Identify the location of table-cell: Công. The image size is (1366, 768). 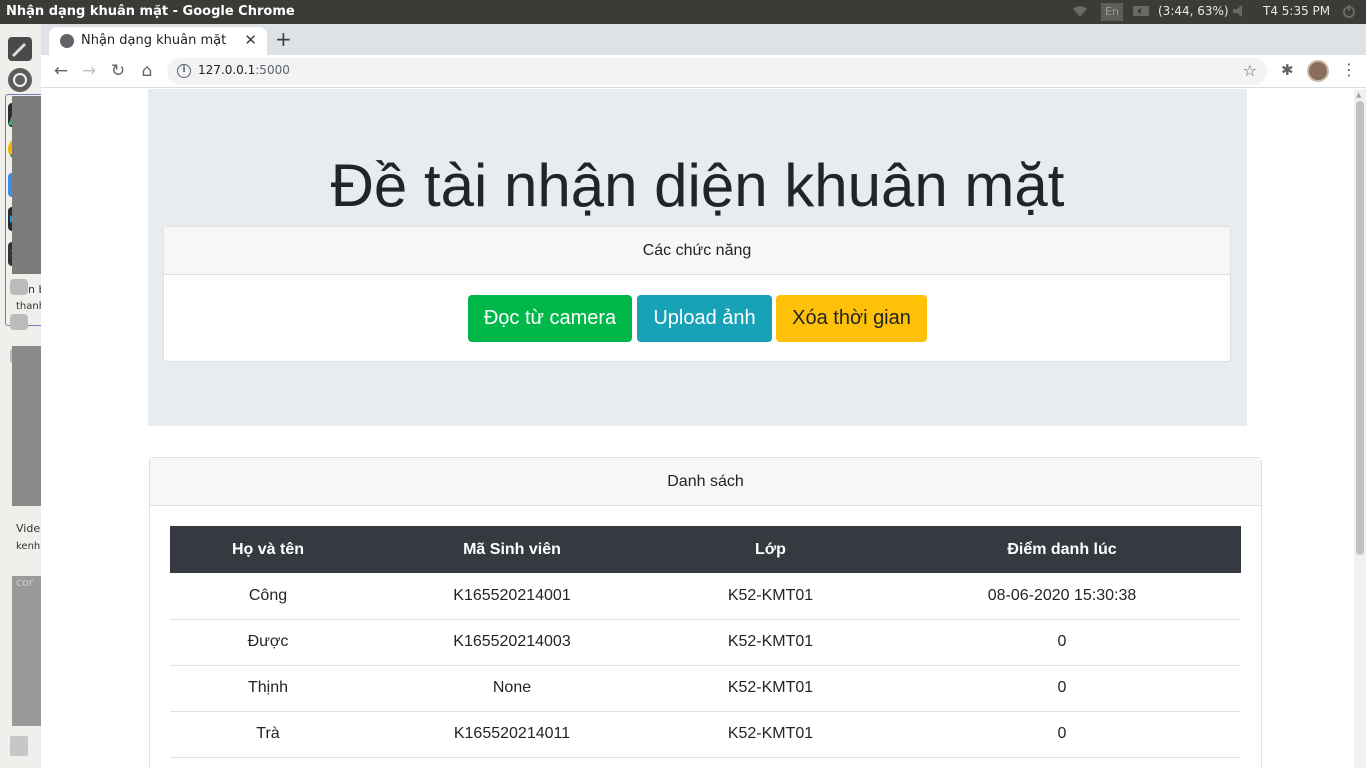
(268, 596).